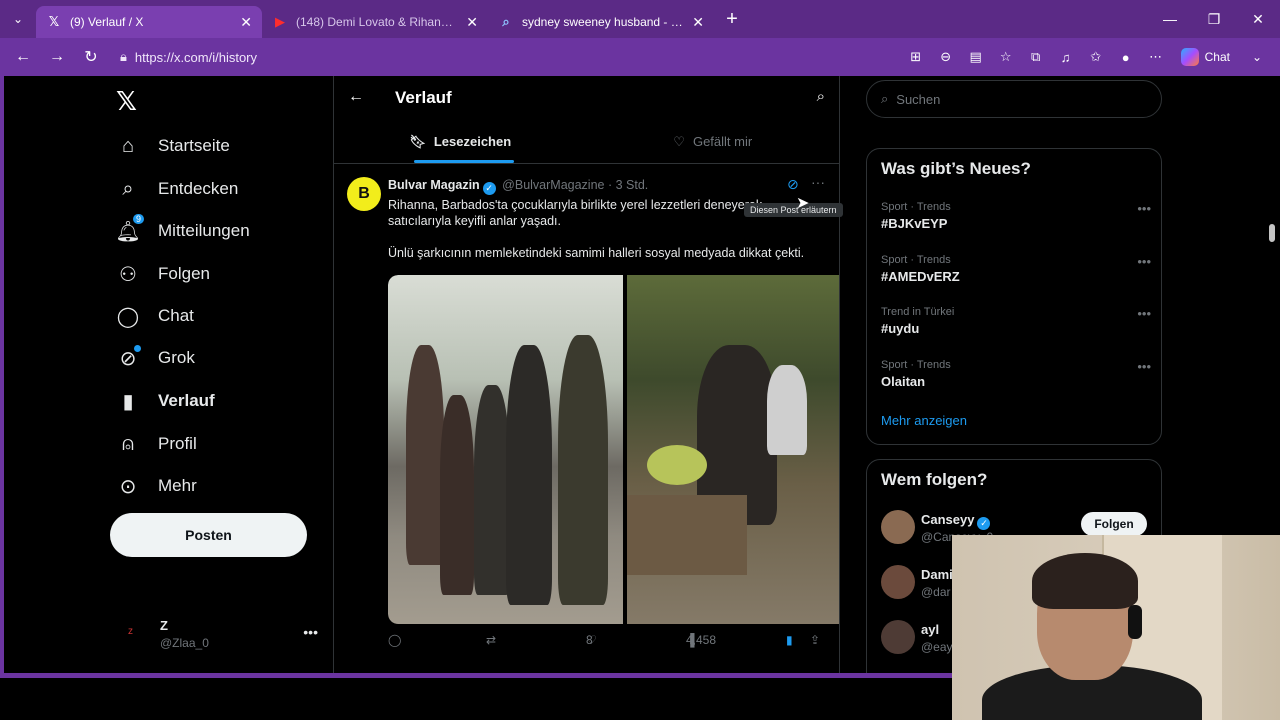 The height and width of the screenshot is (720, 1280). I want to click on url-text: https://x.com/i/history, so click(196, 57).